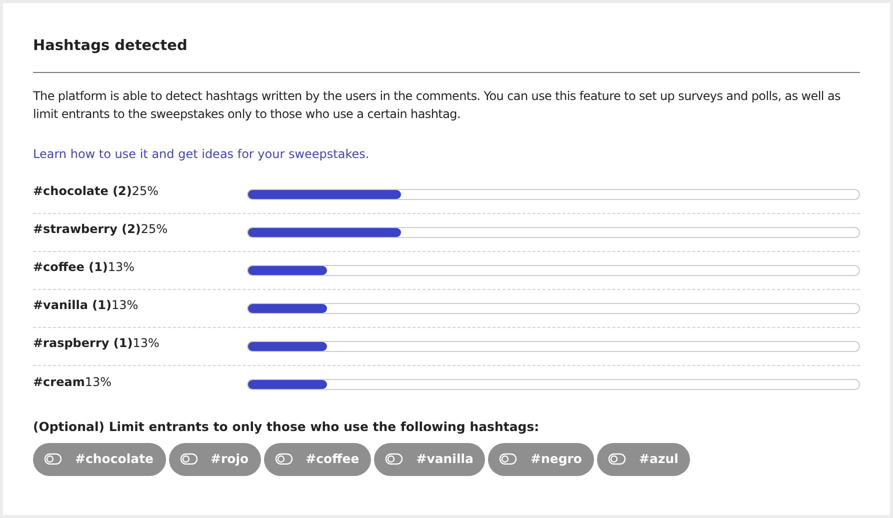 The height and width of the screenshot is (518, 893). What do you see at coordinates (201, 153) in the screenshot?
I see `help-link: Learn how to use it and get ideas for your sweepstakes.` at bounding box center [201, 153].